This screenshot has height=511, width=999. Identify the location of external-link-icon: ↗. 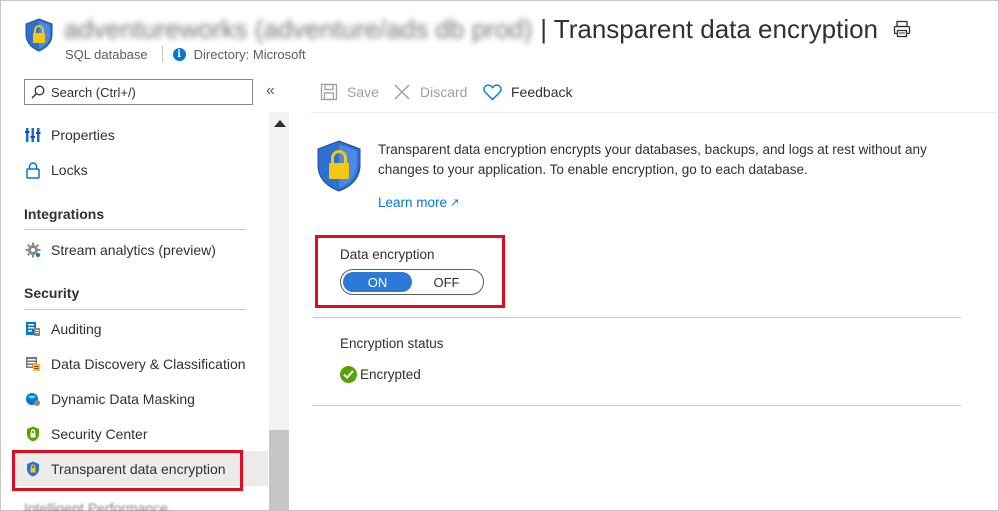
(455, 203).